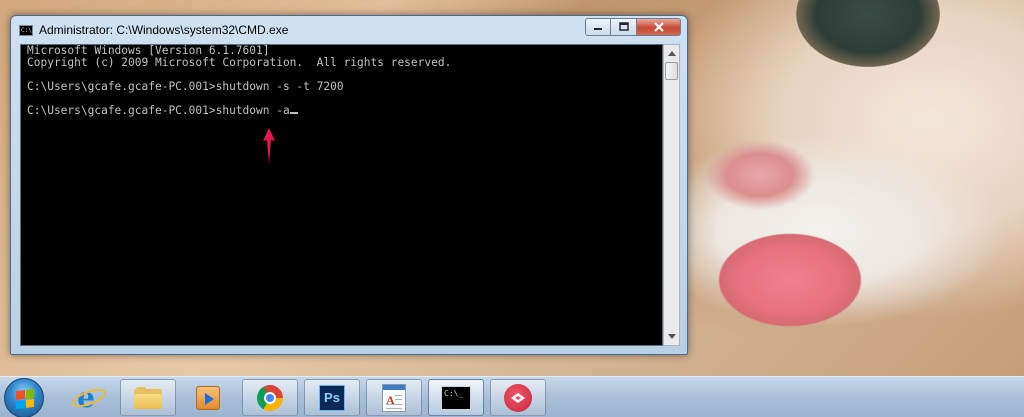  I want to click on scroll-up-button, so click(671, 53).